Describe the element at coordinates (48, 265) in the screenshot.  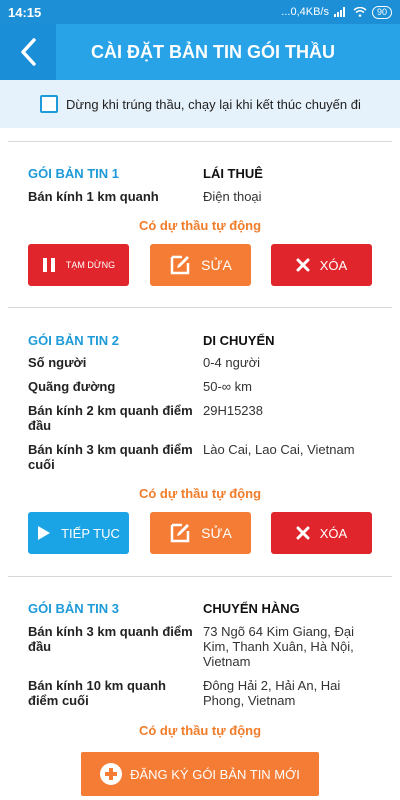
I see `pause-icon` at that location.